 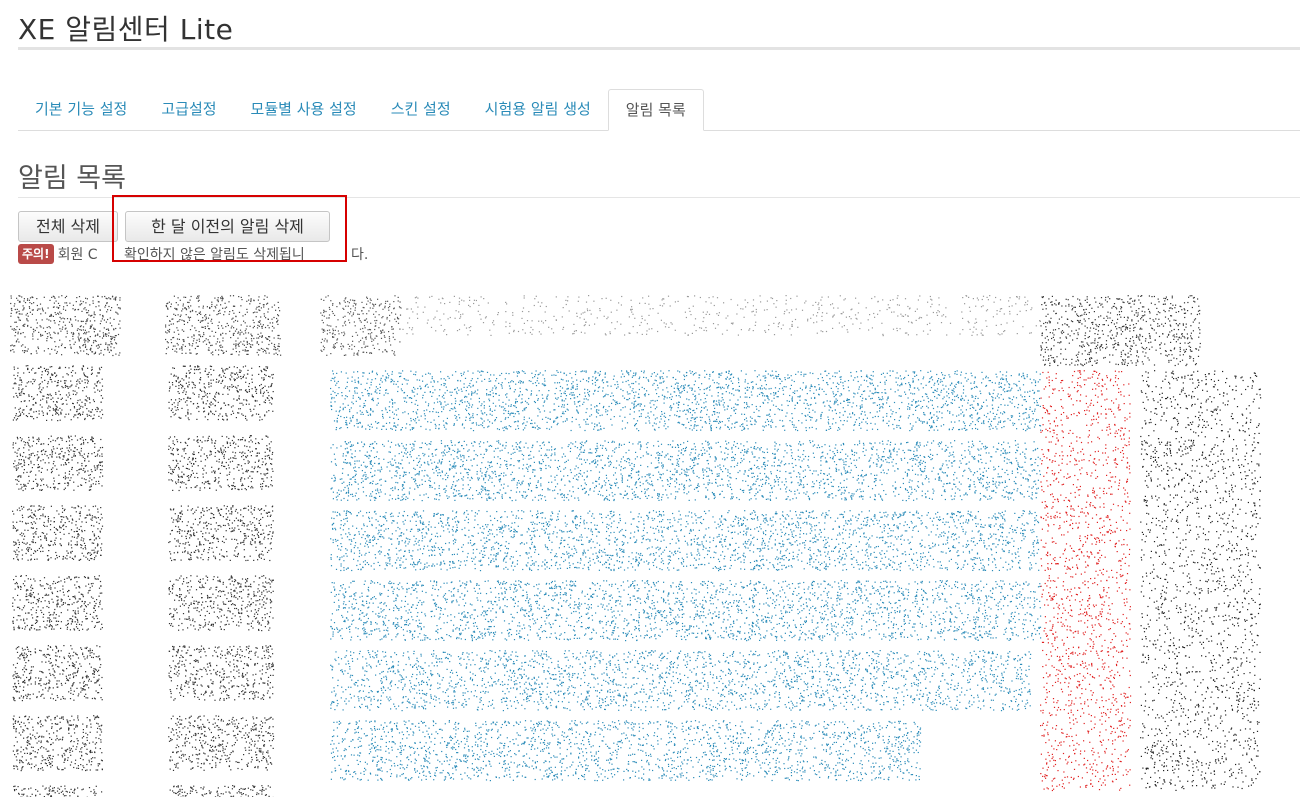 I want to click on page-title: XE 알림센터 Lite, so click(x=125, y=28).